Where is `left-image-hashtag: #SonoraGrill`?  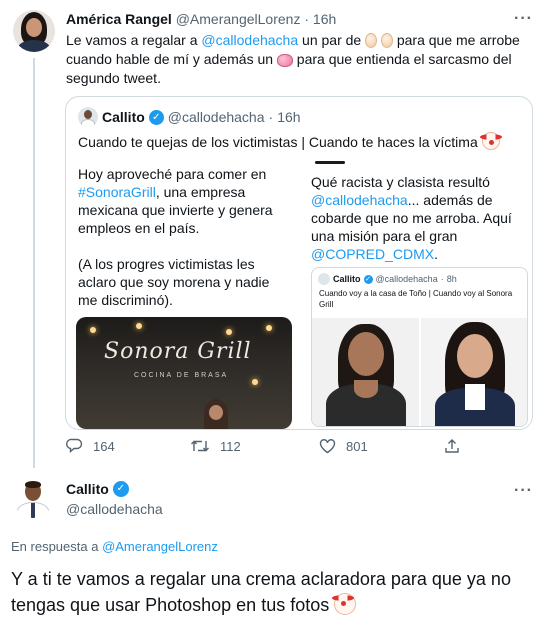 left-image-hashtag: #SonoraGrill is located at coordinates (117, 192).